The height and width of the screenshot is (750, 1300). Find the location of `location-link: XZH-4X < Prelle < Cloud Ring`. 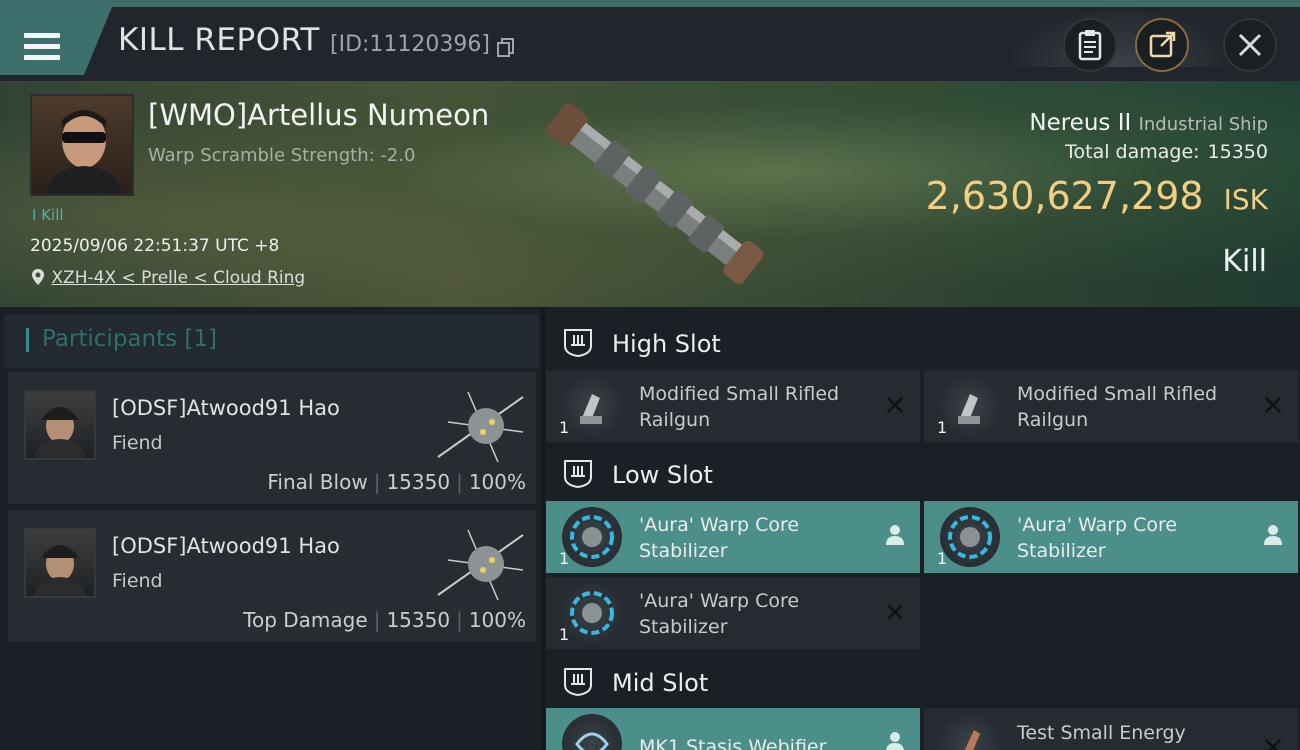

location-link: XZH-4X < Prelle < Cloud Ring is located at coordinates (178, 278).